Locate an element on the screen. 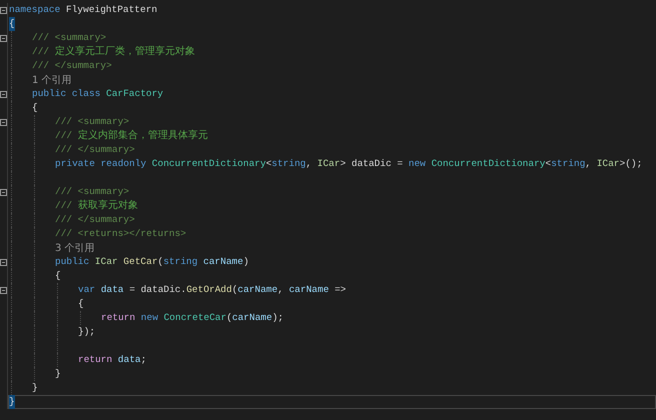 The image size is (656, 420). code-line: return new ConcreteCar(carName); is located at coordinates (192, 318).